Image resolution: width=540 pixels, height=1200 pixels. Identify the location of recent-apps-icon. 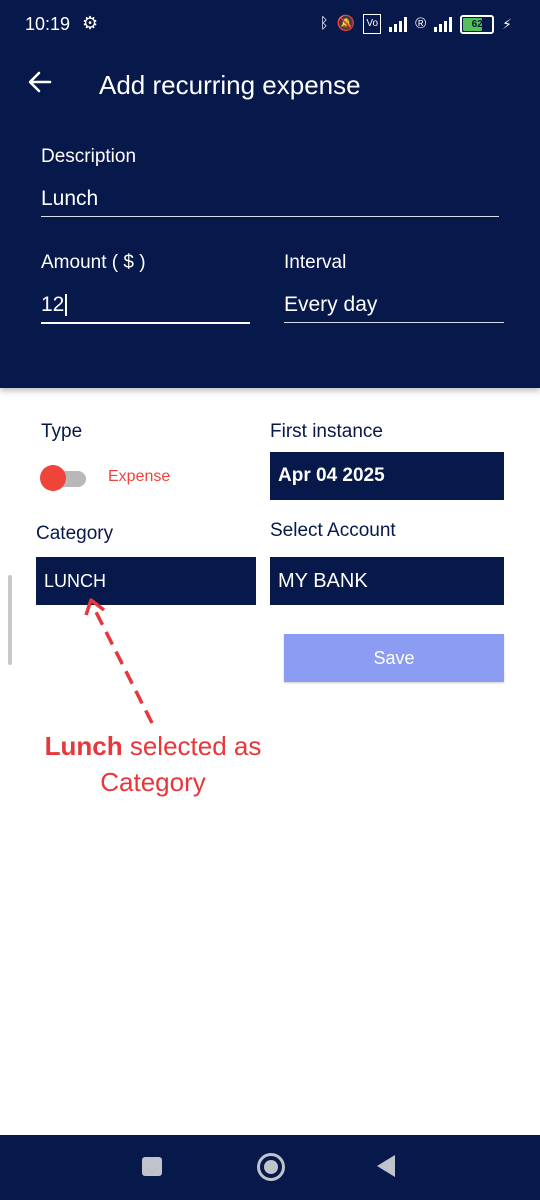
(152, 1166).